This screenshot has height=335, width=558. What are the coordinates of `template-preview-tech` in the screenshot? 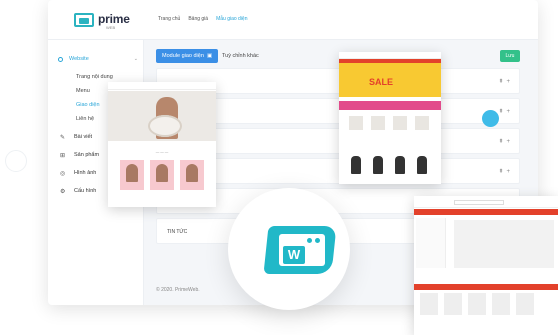 It's located at (486, 265).